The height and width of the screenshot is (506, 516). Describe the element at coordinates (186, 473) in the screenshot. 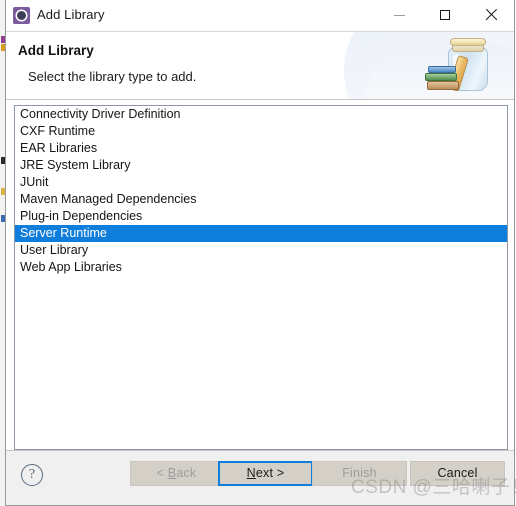

I see `button-label: ack` at that location.